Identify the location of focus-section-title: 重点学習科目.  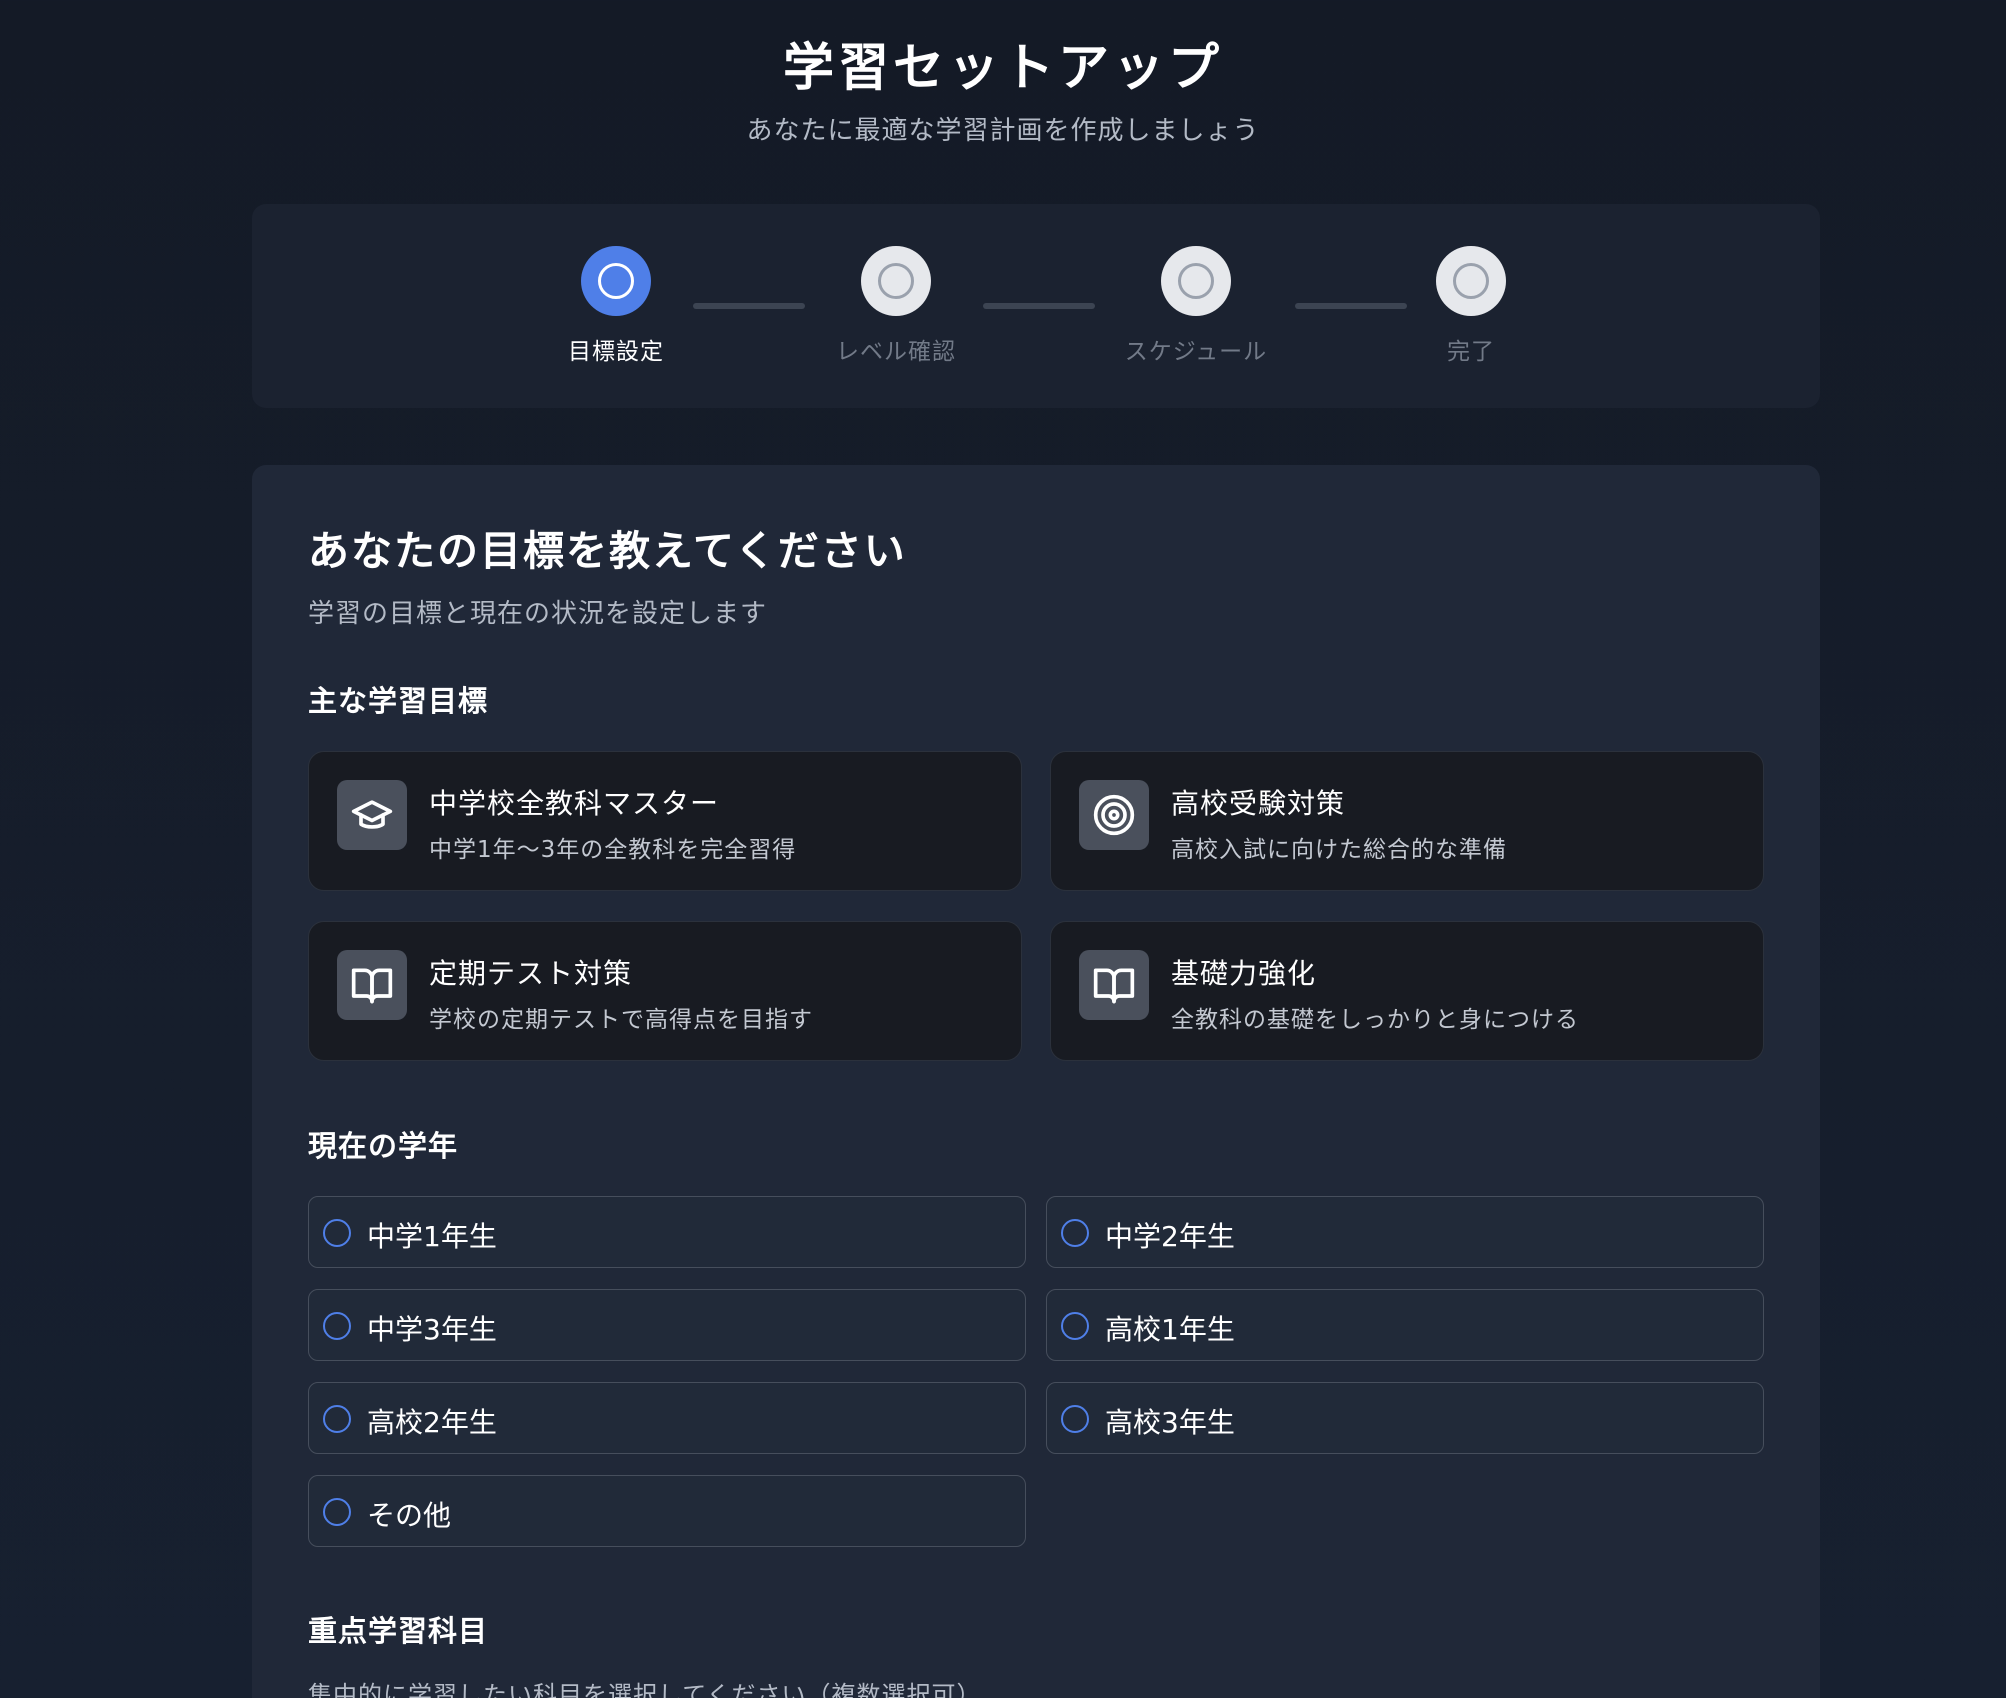
(398, 1631).